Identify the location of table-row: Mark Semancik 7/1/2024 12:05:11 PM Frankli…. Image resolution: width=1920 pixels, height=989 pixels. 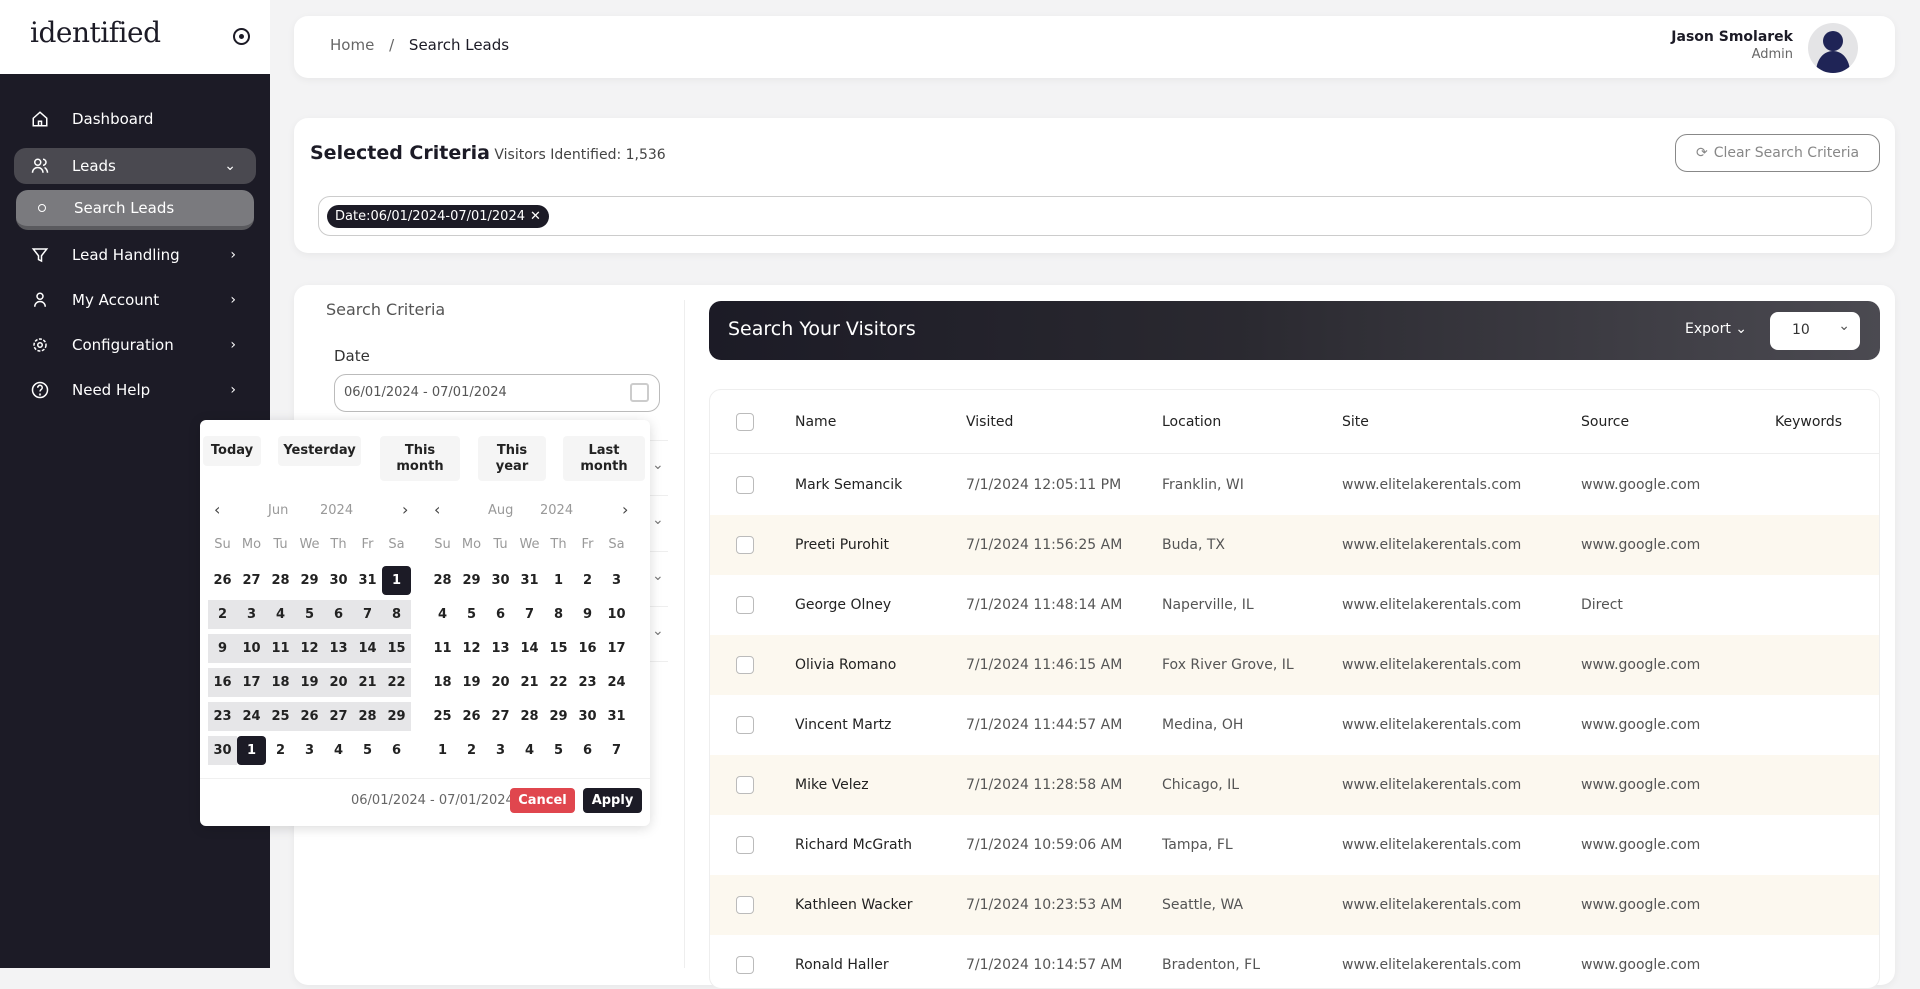
(1294, 485).